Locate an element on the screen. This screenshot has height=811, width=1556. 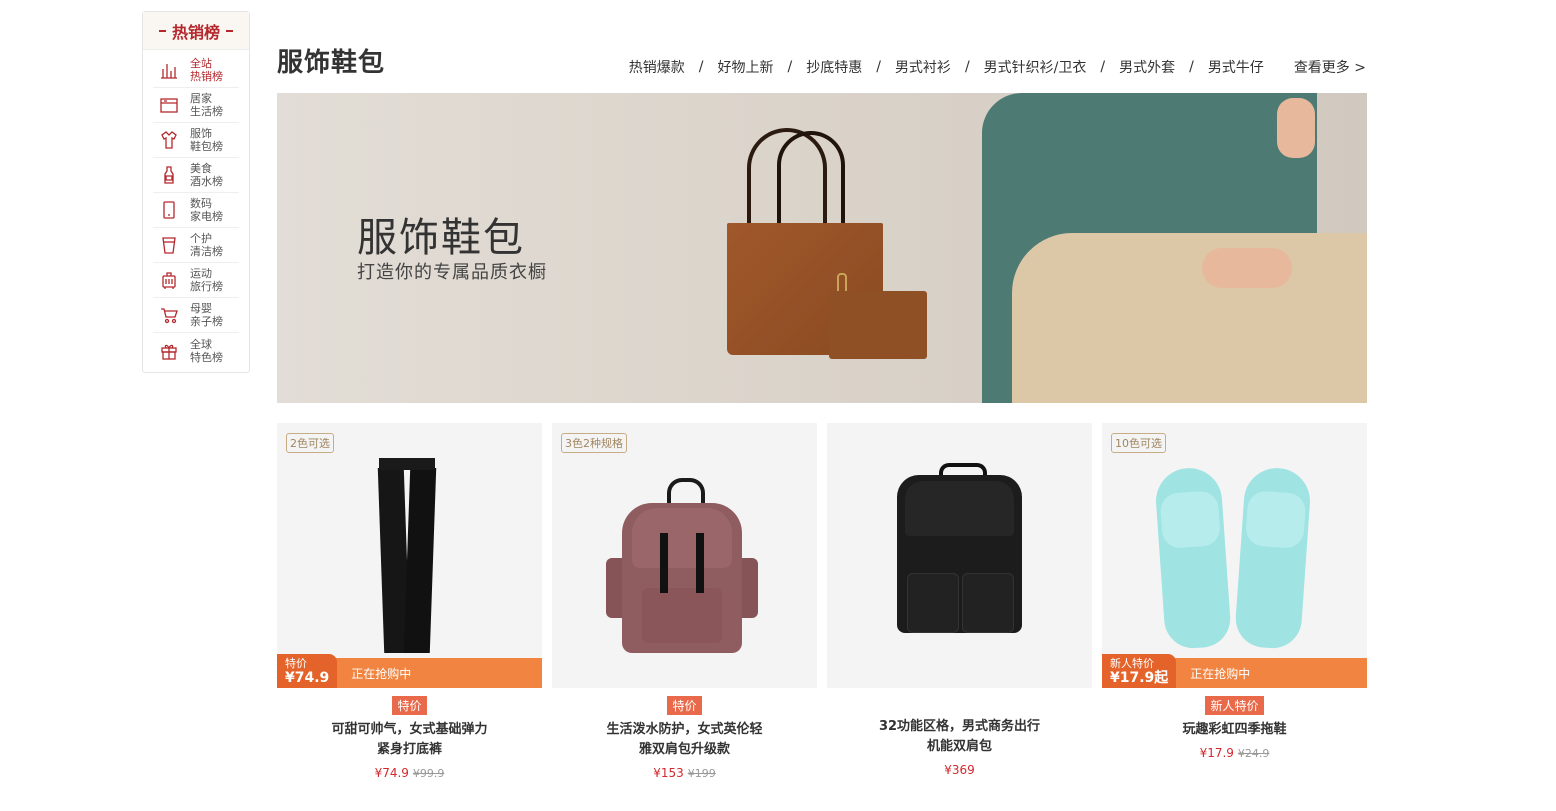
product-card: - 32功能区格，男式商务出行机能双肩包 ¥369 is located at coordinates (959, 600).